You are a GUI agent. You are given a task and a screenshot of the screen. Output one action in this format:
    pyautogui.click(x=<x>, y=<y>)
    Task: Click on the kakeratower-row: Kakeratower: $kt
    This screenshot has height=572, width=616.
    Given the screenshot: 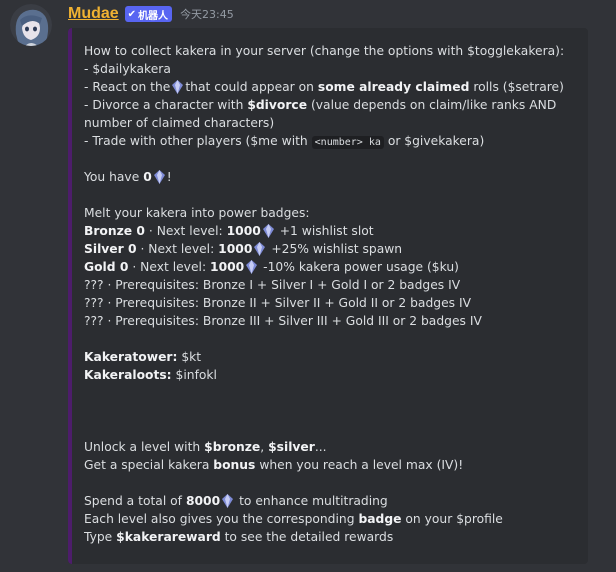 What is the action you would take?
    pyautogui.click(x=333, y=357)
    